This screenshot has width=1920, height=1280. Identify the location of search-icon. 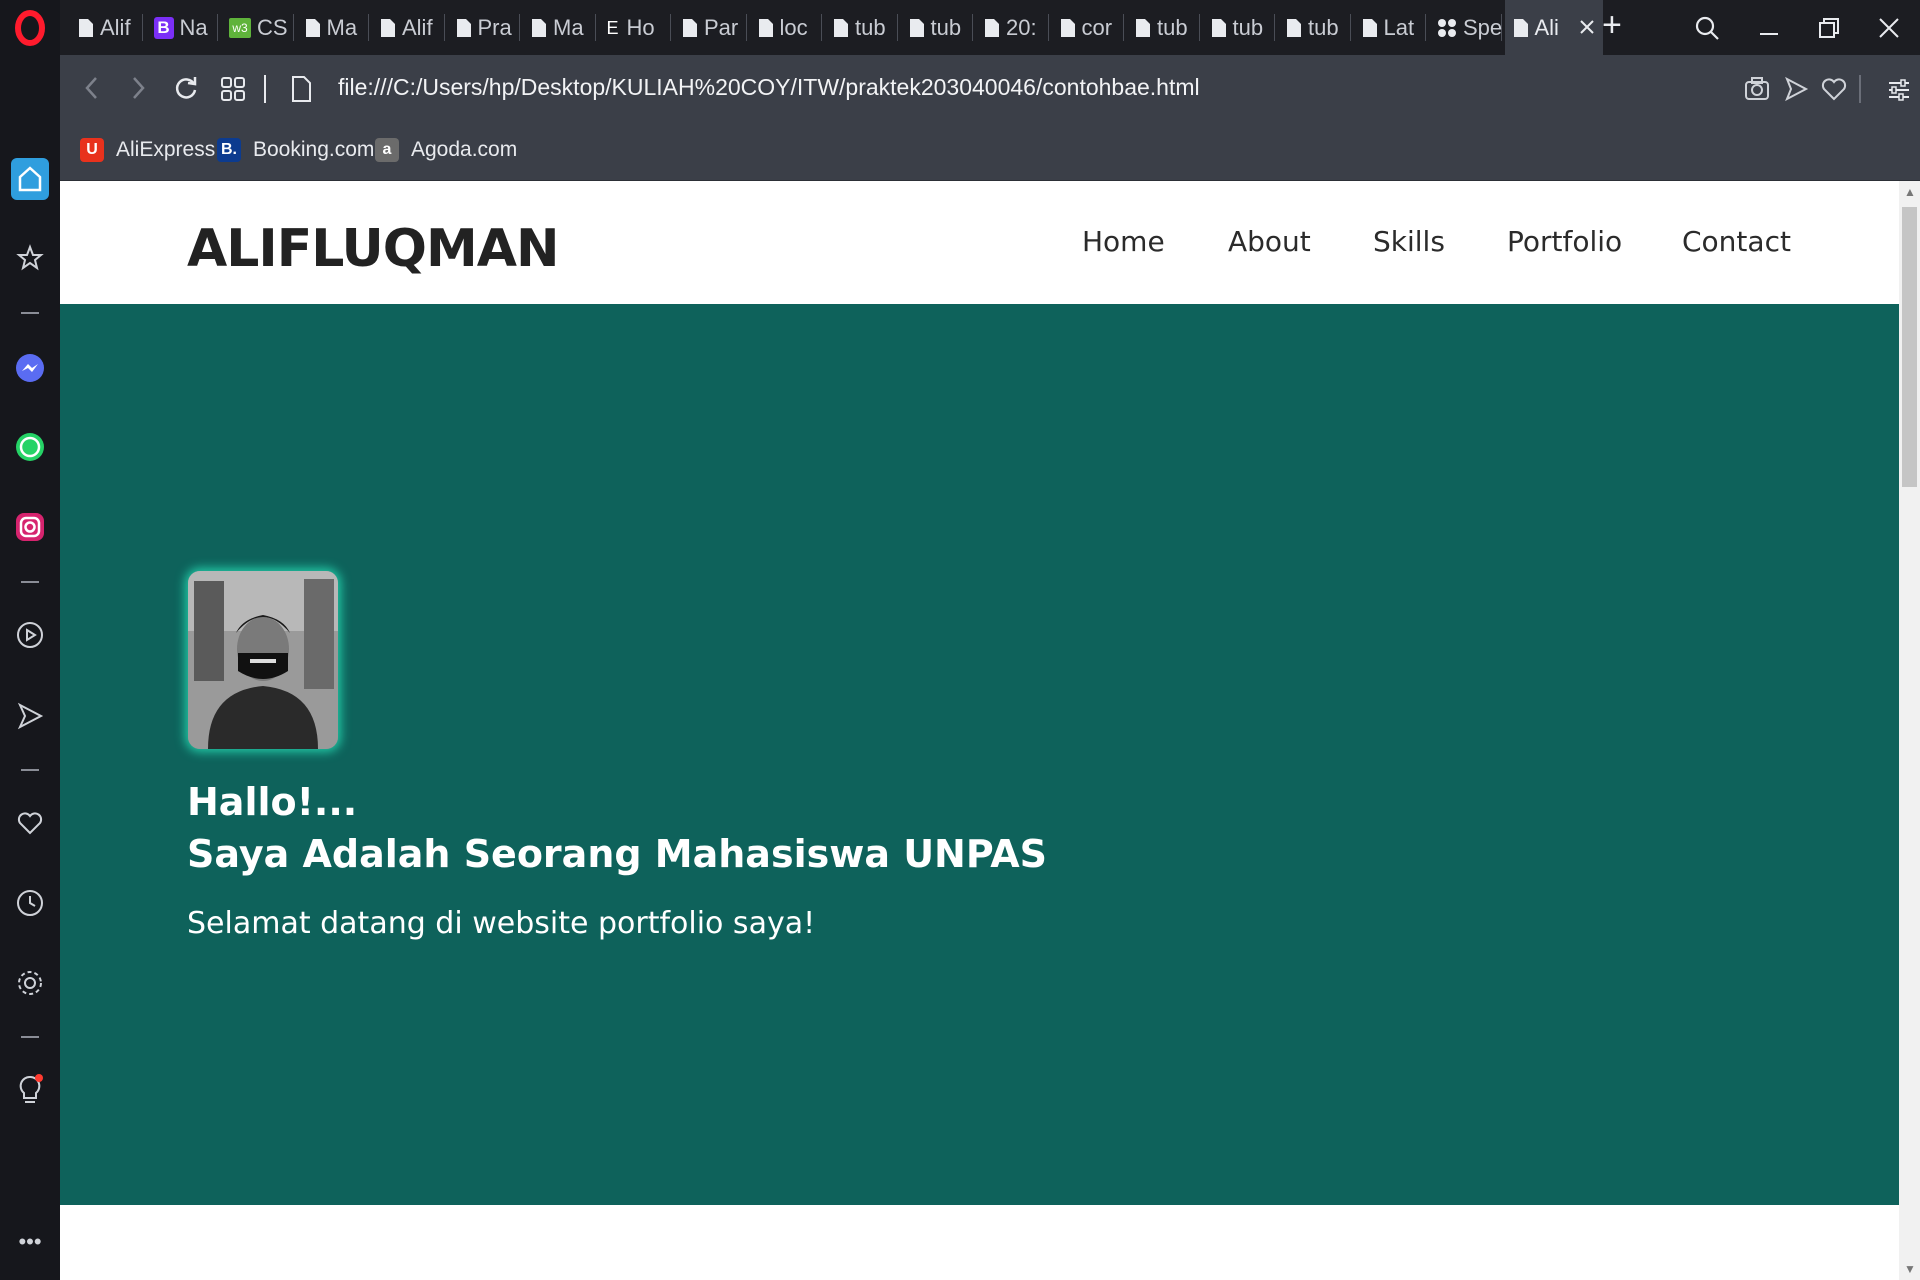
(1707, 28).